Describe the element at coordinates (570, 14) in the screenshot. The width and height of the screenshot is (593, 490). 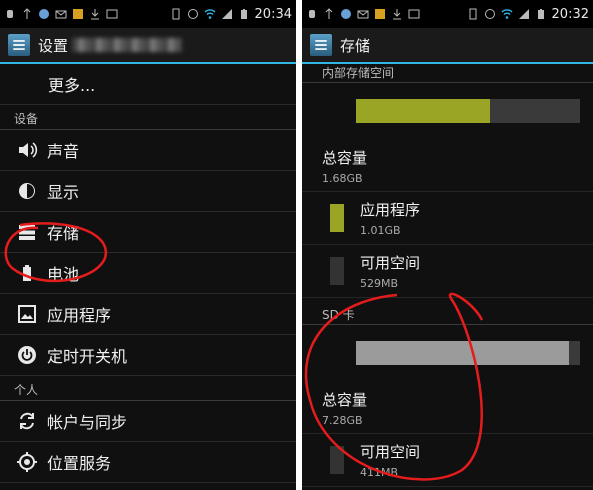
I see `status-time: 20:32` at that location.